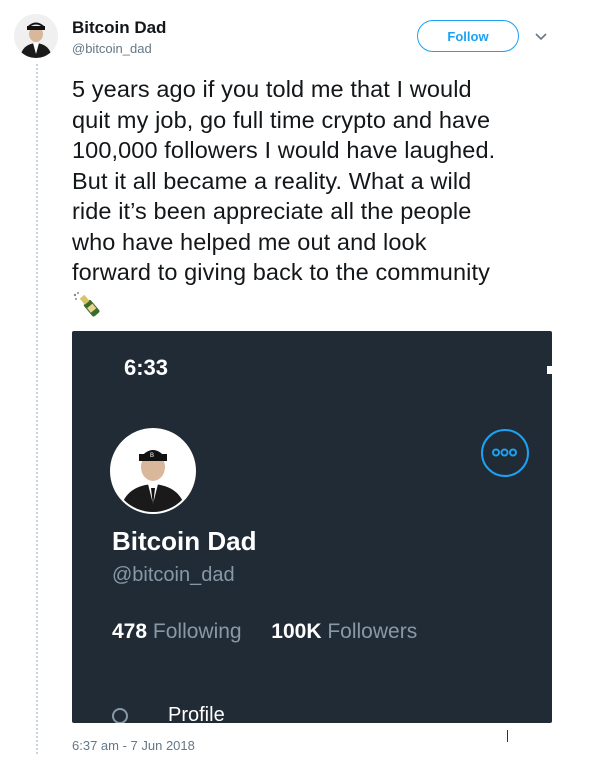  I want to click on svg-text: B, so click(152, 456).